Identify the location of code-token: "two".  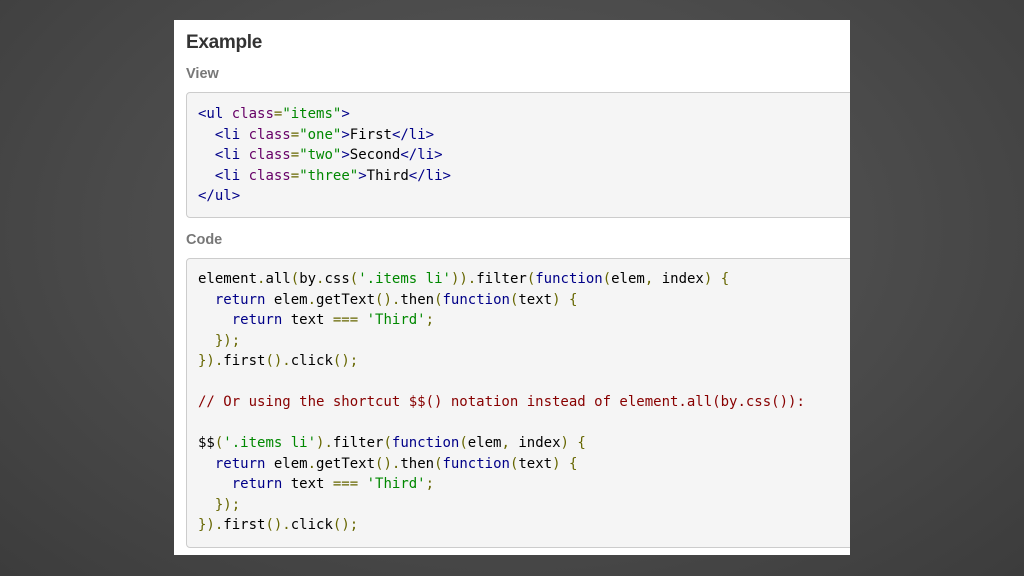
(320, 155).